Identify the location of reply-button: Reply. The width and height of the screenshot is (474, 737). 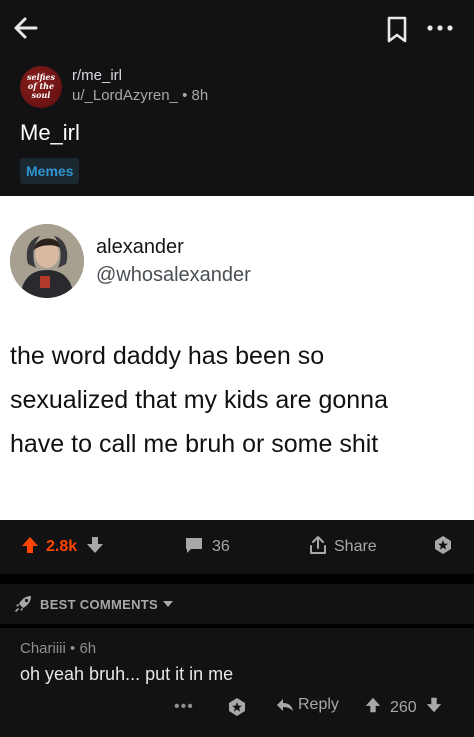
(307, 705).